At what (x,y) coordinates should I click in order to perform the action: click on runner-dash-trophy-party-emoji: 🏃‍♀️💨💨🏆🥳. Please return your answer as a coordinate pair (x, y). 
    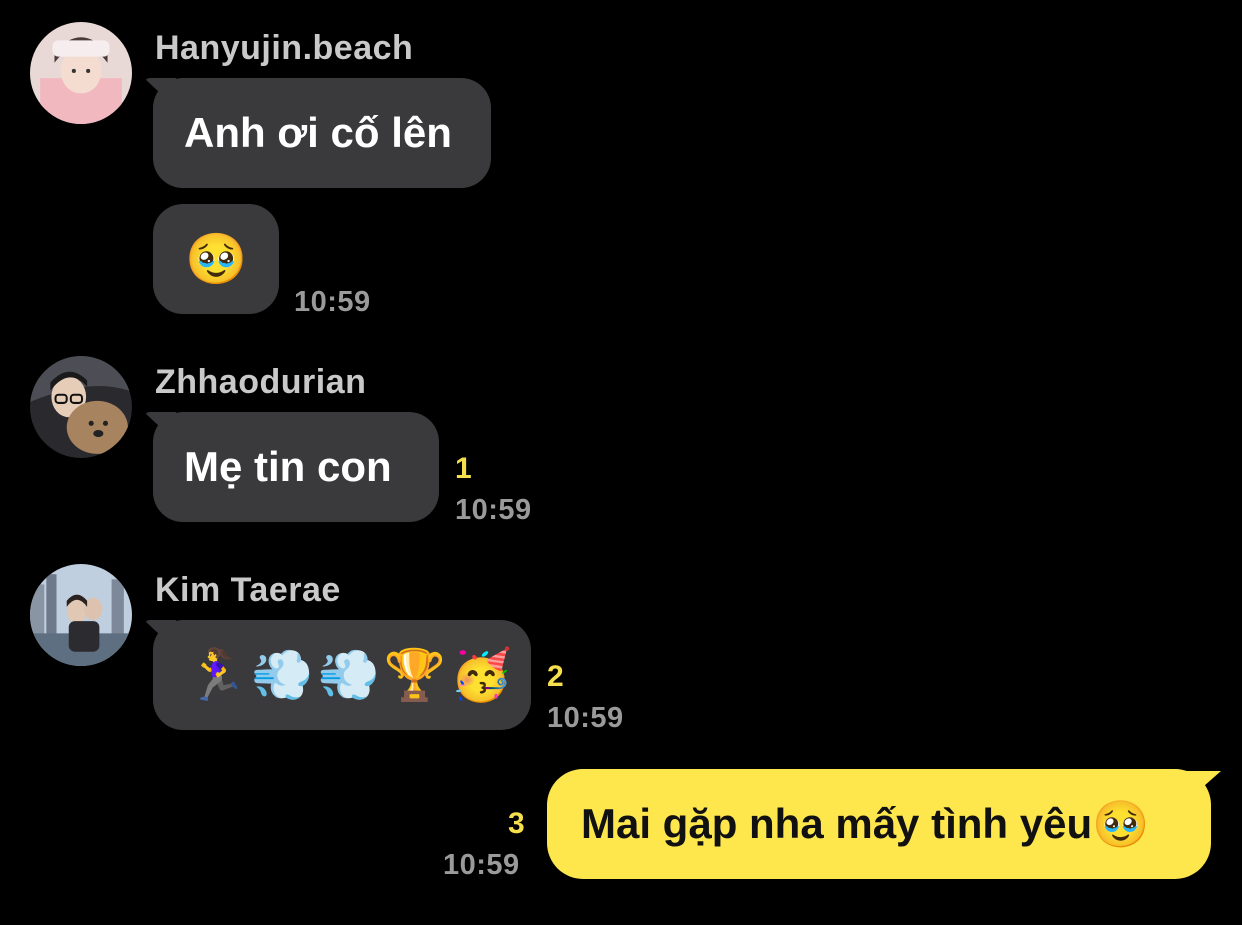
    Looking at the image, I should click on (351, 674).